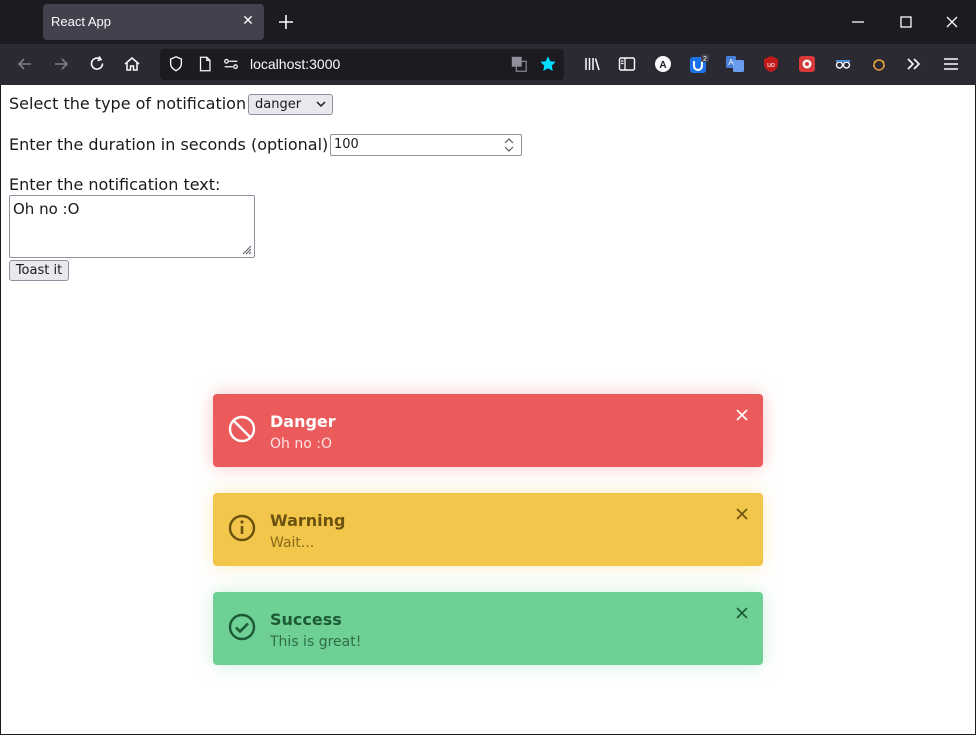 The height and width of the screenshot is (735, 976). I want to click on toast-message: This is great!, so click(316, 642).